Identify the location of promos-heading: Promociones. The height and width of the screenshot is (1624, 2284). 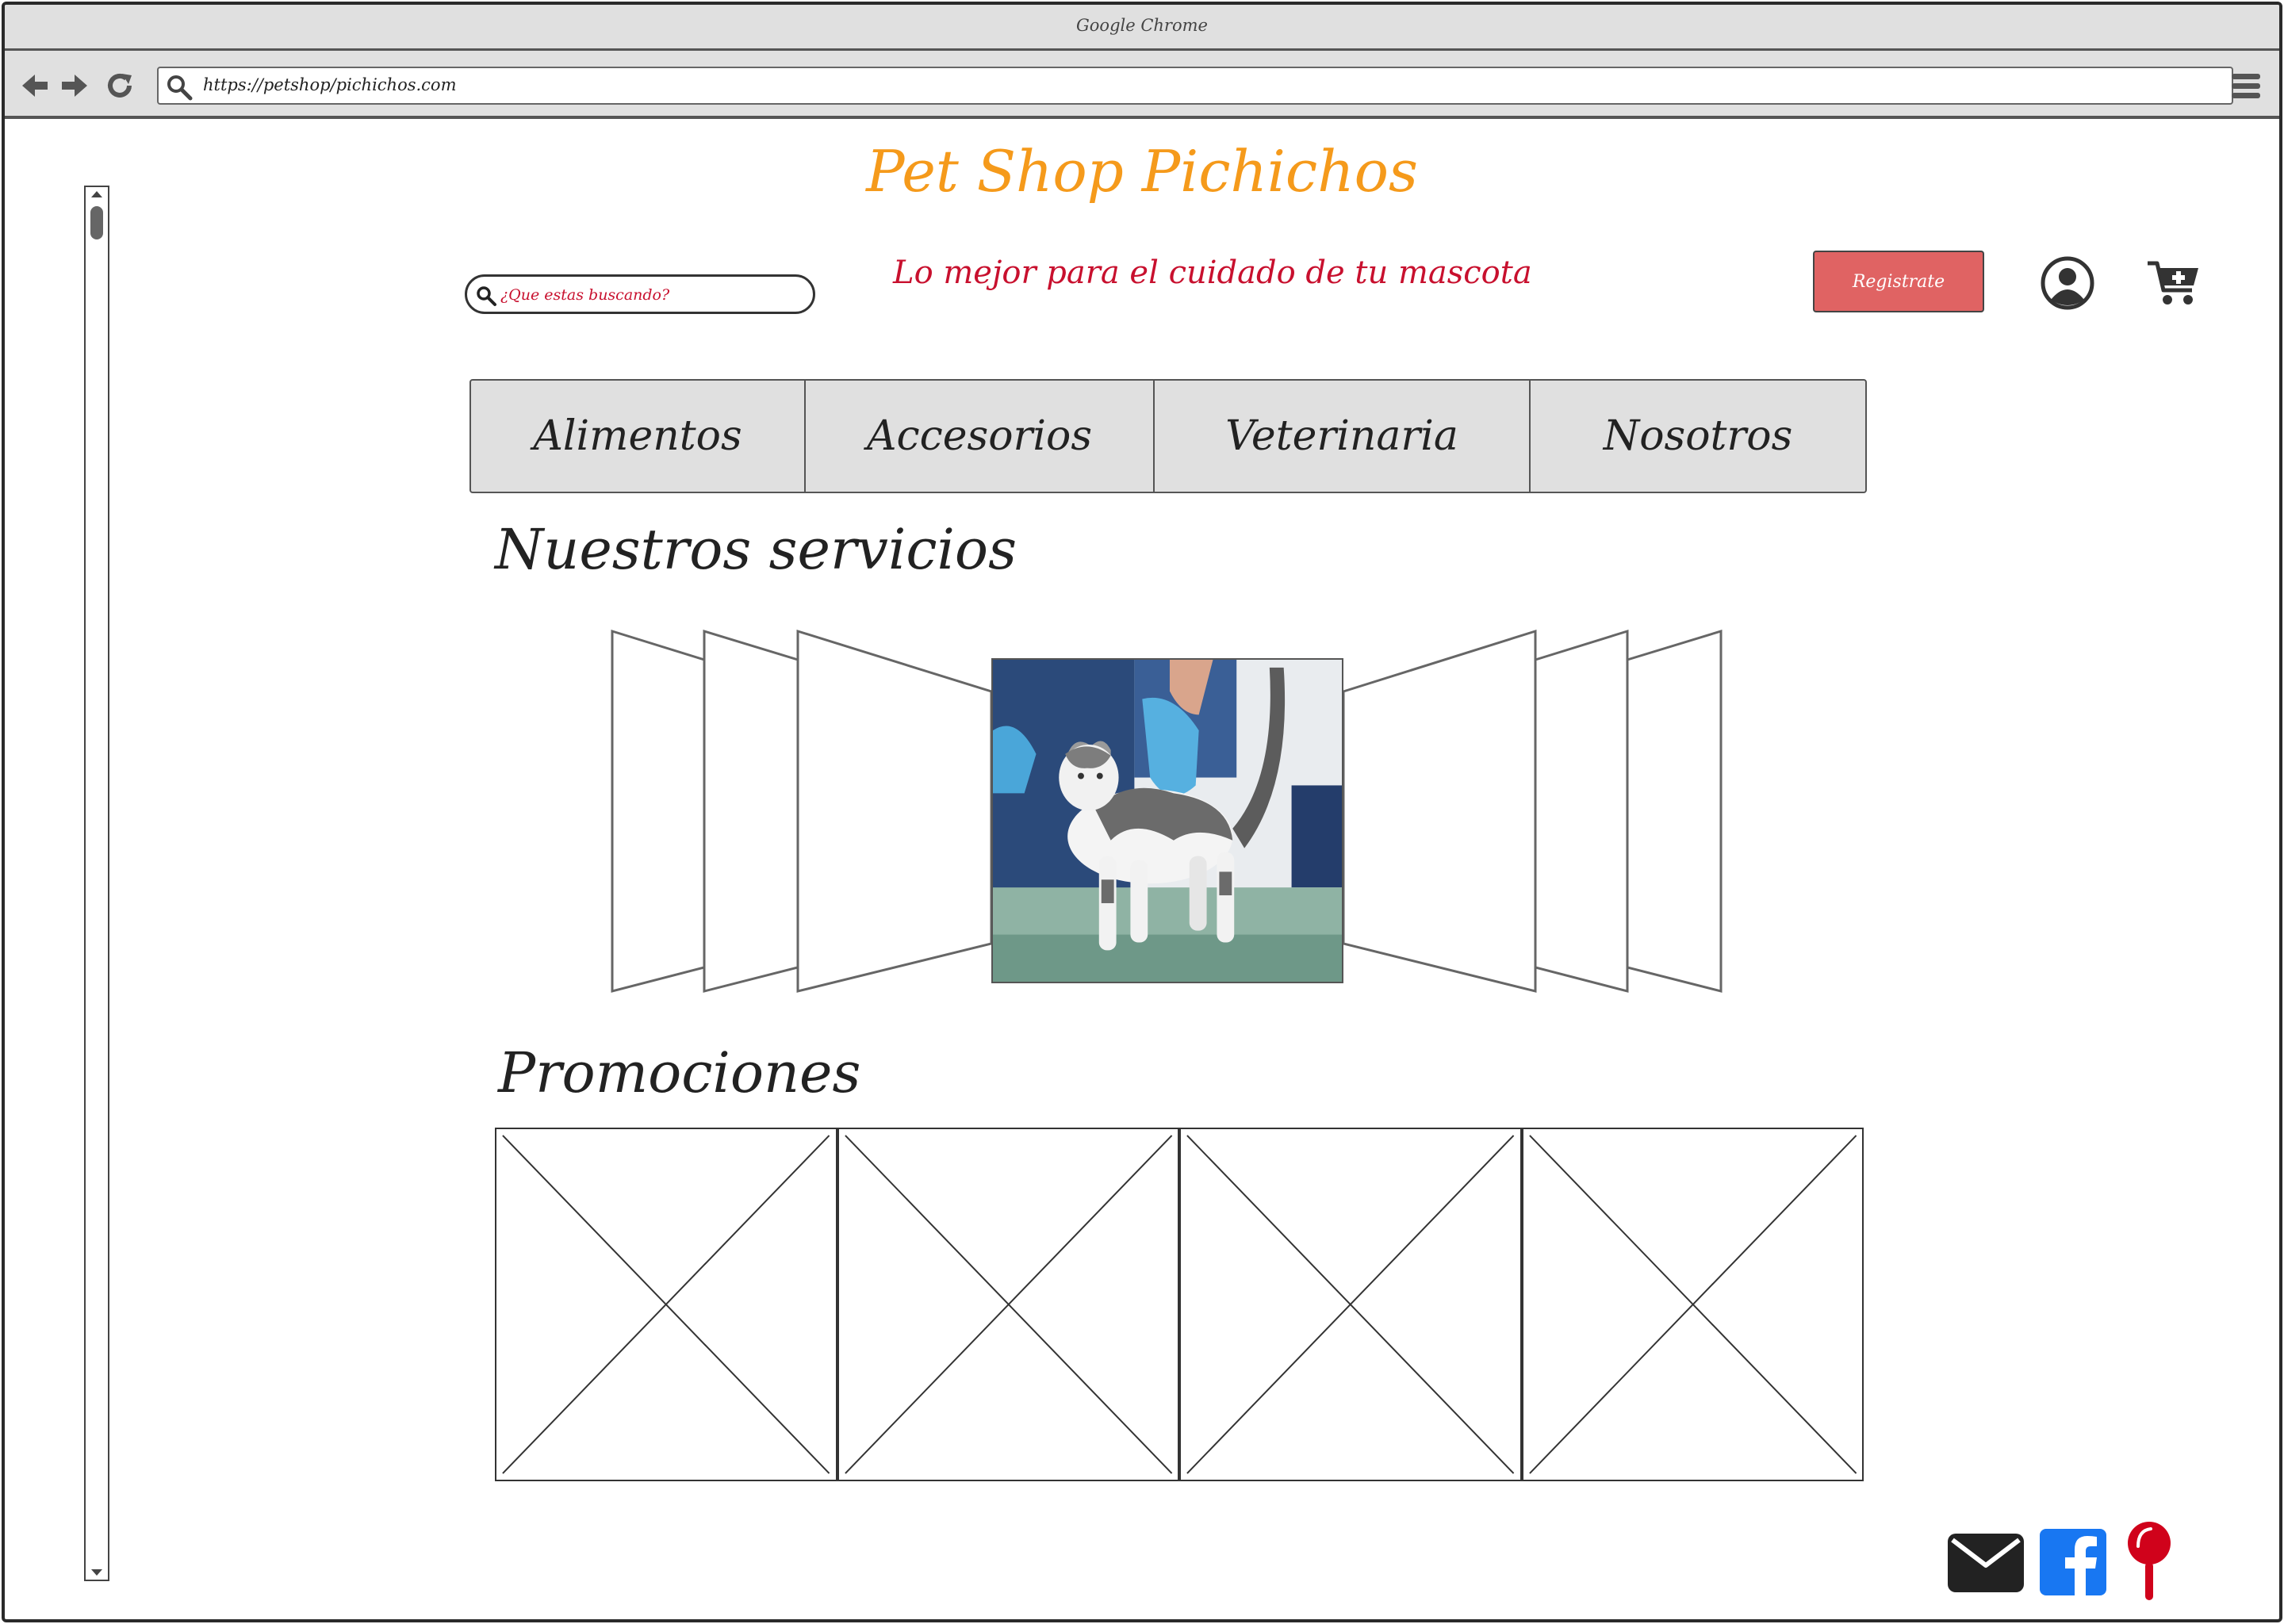
(679, 1072).